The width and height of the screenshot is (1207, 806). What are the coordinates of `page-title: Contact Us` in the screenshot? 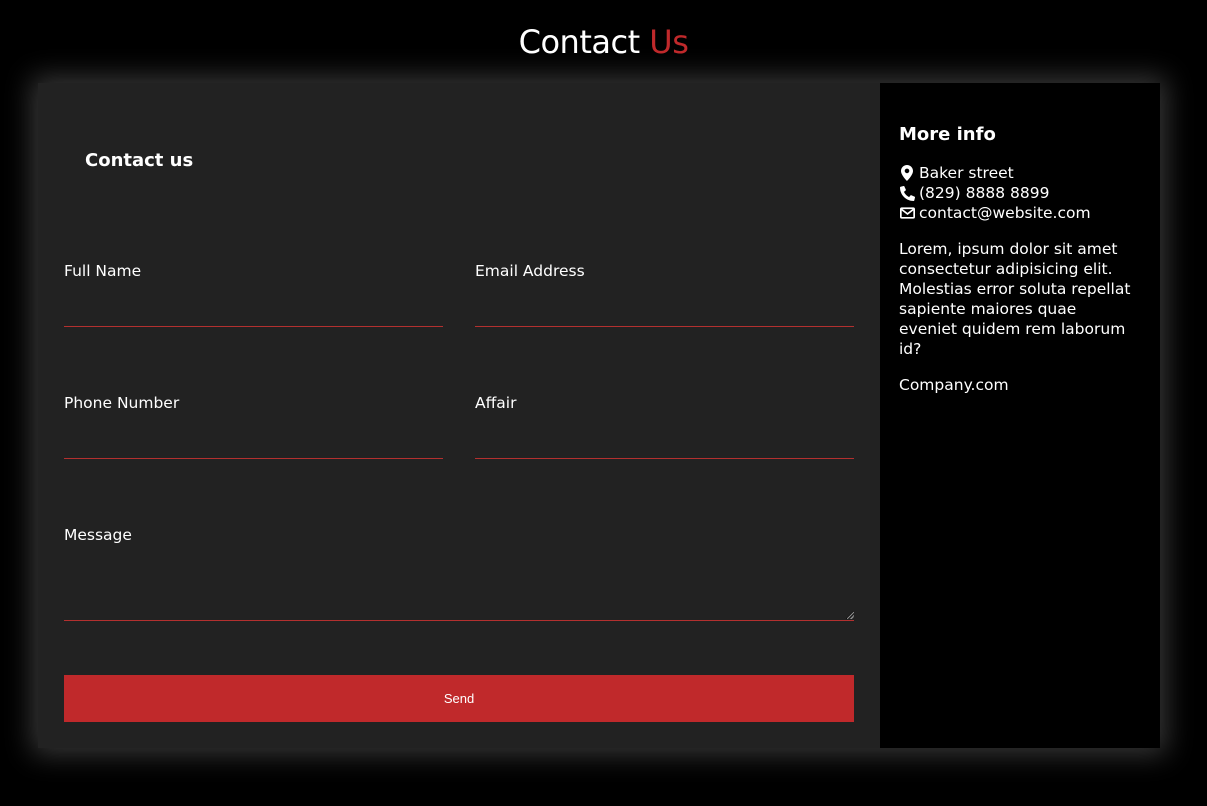 It's located at (603, 42).